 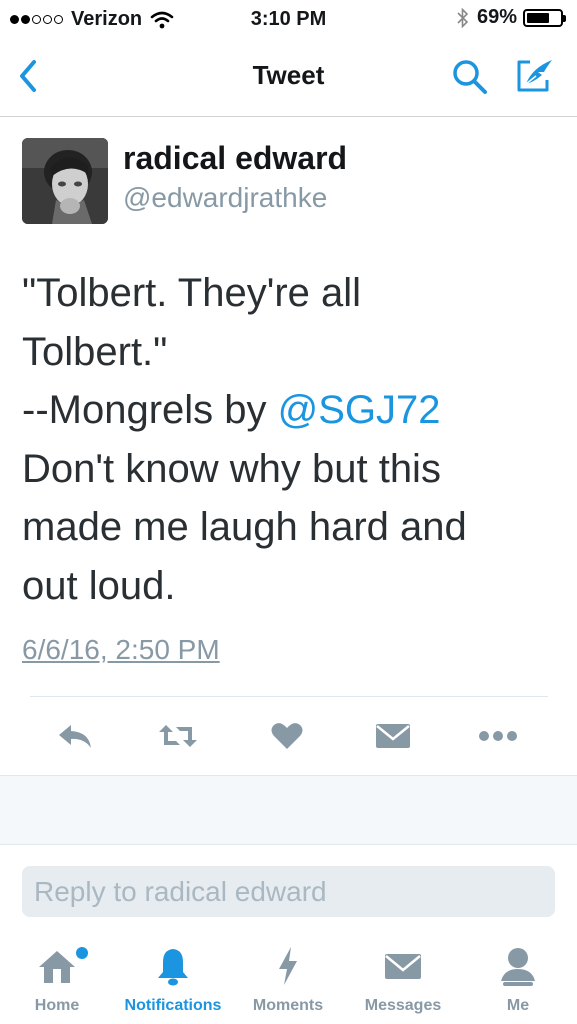 I want to click on person-icon, so click(x=518, y=967).